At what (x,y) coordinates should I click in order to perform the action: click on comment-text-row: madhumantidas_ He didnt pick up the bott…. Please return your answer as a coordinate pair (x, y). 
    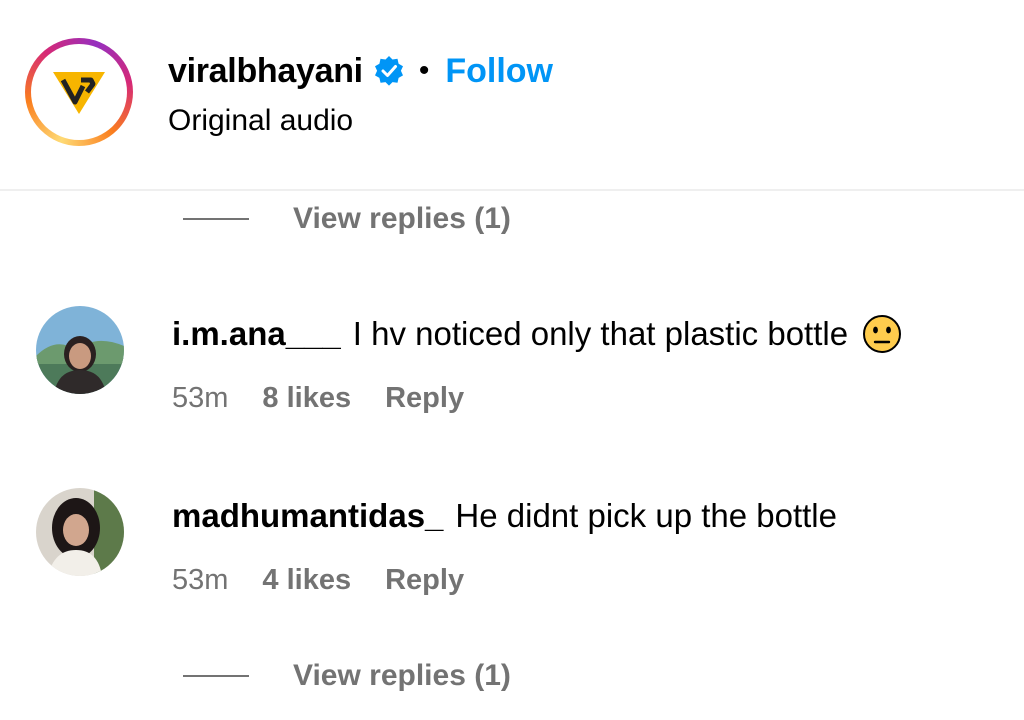
    Looking at the image, I should click on (504, 516).